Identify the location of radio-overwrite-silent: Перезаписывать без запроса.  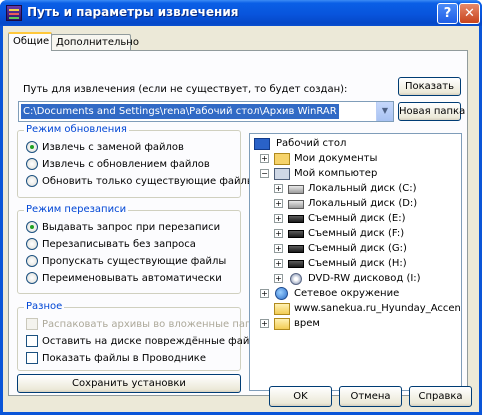
(111, 245).